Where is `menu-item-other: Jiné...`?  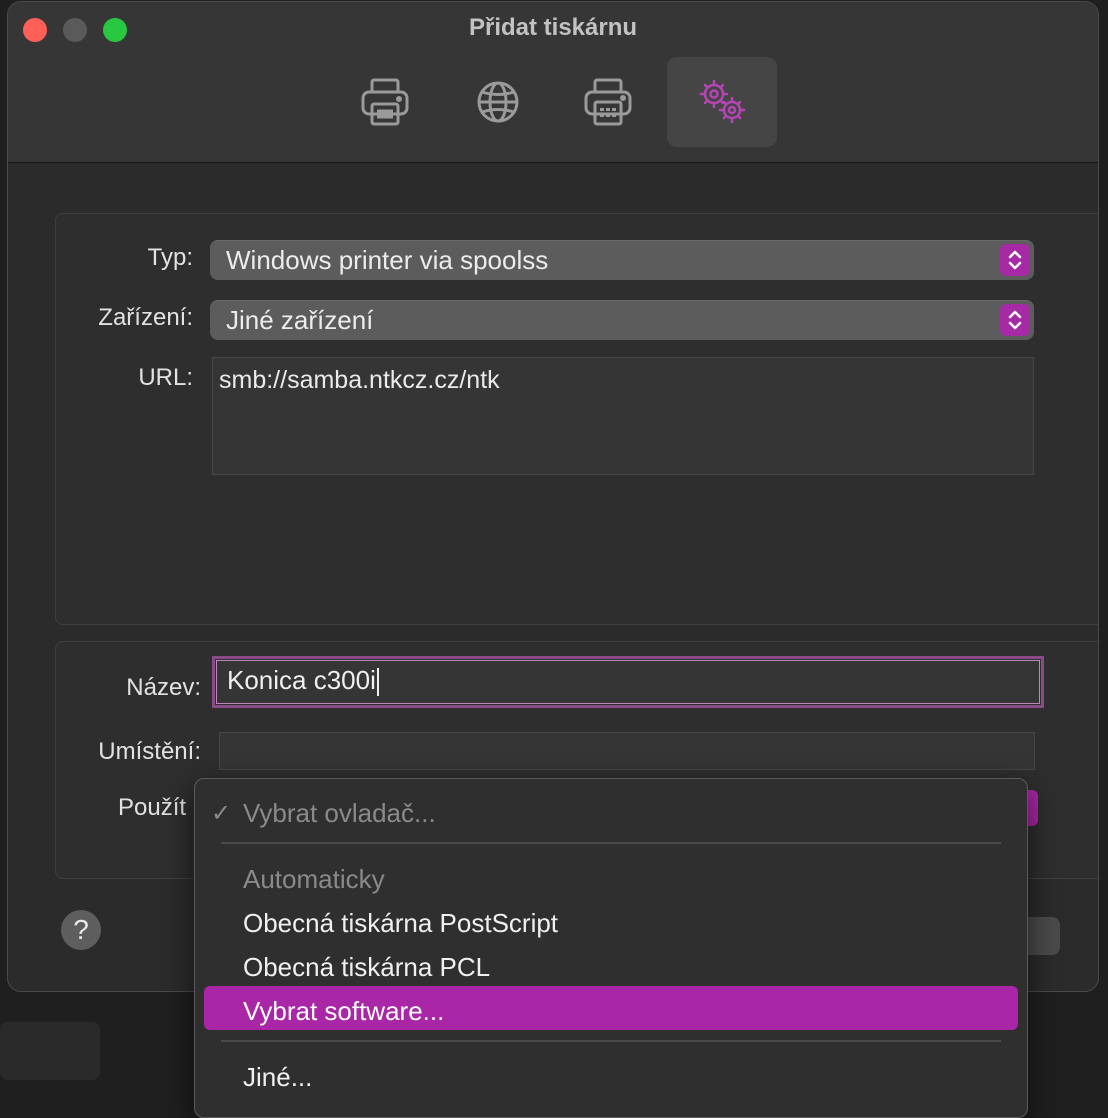 menu-item-other: Jiné... is located at coordinates (277, 1077).